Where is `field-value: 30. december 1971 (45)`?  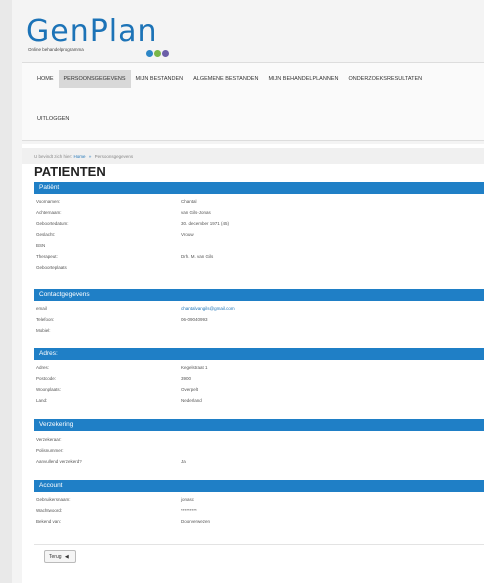 field-value: 30. december 1971 (45) is located at coordinates (205, 223).